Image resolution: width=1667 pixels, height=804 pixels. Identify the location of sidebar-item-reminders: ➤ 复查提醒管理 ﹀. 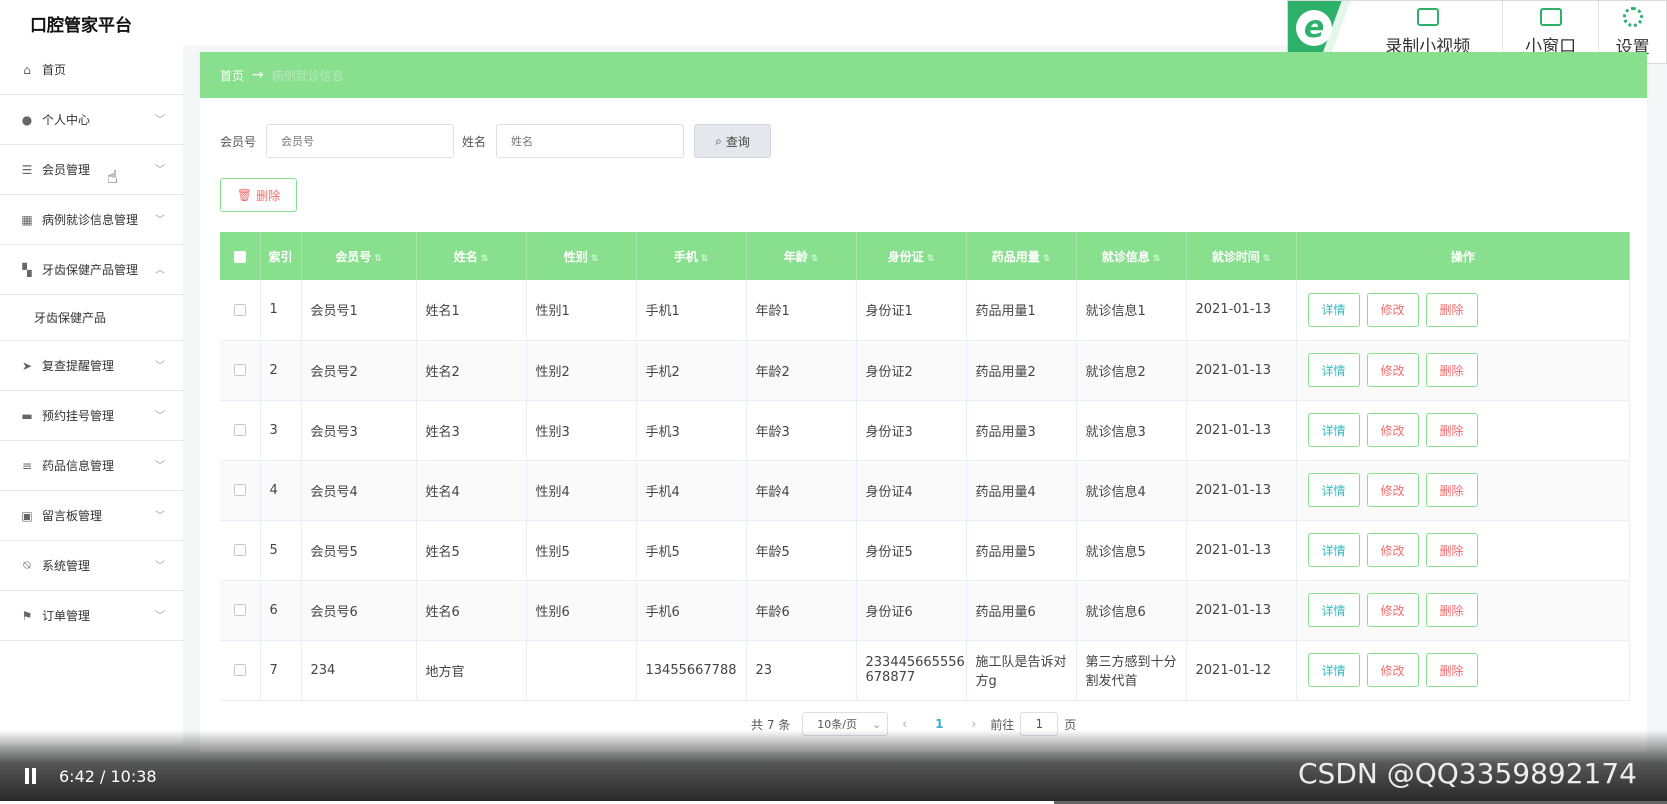
(91, 366).